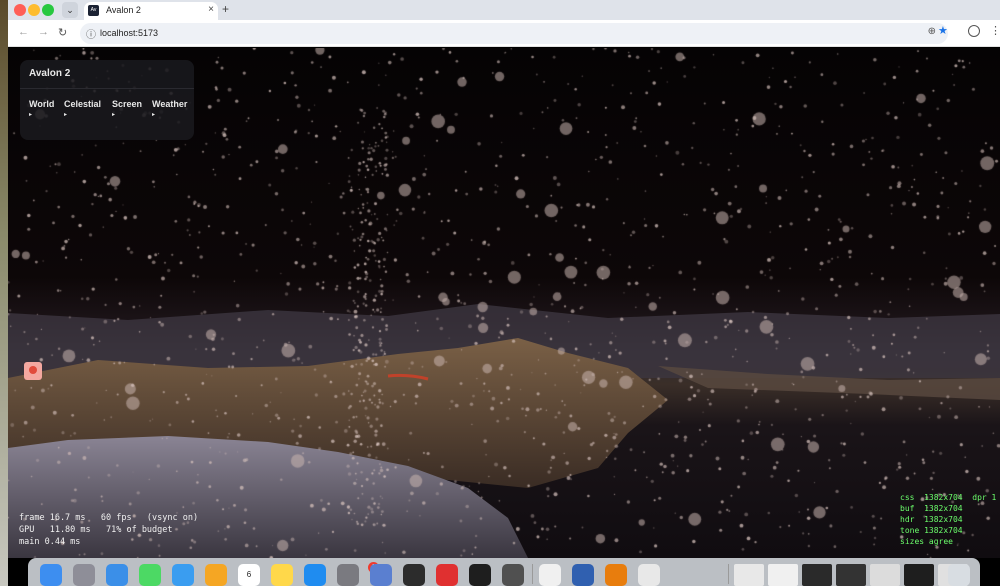 The height and width of the screenshot is (586, 1000). I want to click on bug-icon, so click(33, 370).